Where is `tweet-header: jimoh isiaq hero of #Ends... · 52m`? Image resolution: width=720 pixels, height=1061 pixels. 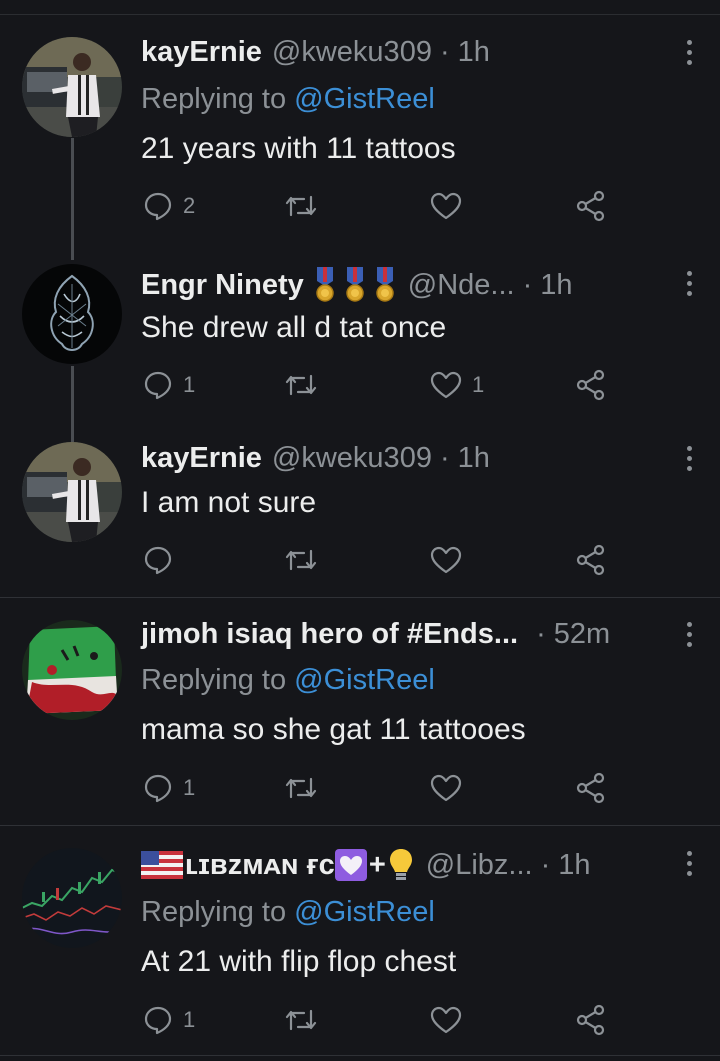
tweet-header: jimoh isiaq hero of #Ends... · 52m is located at coordinates (400, 634).